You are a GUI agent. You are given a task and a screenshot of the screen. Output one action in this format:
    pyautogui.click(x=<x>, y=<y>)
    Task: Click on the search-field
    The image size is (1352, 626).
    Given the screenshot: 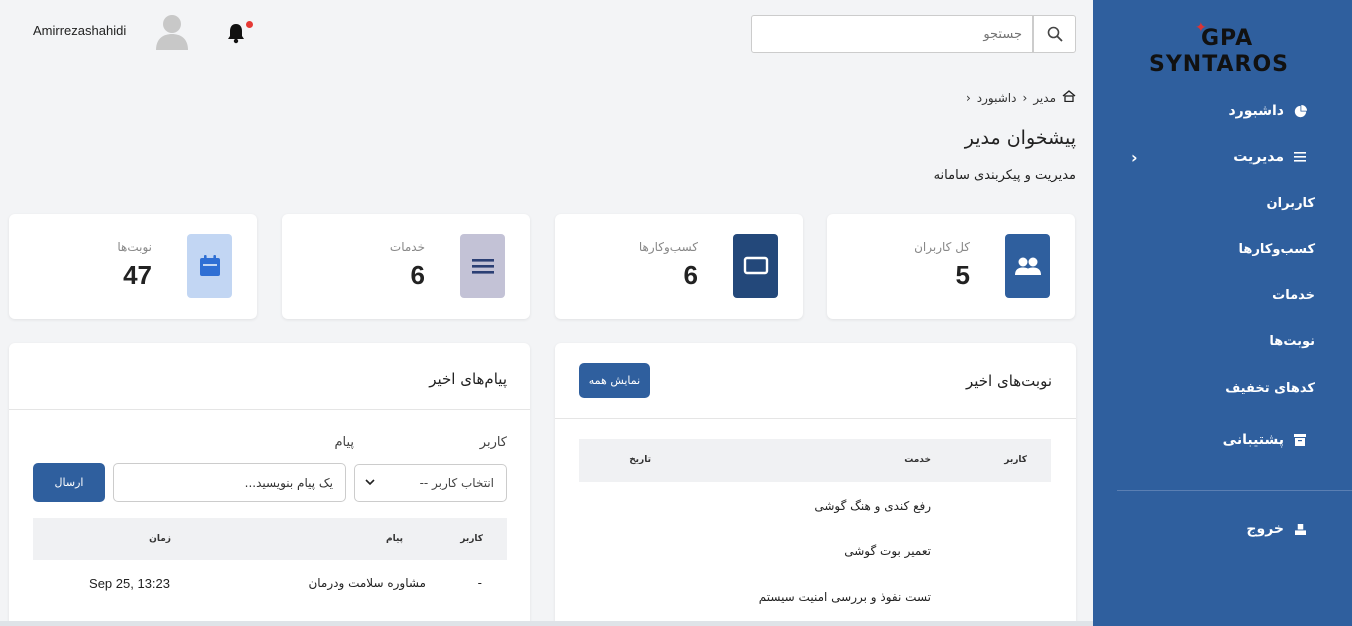 What is the action you would take?
    pyautogui.click(x=892, y=34)
    